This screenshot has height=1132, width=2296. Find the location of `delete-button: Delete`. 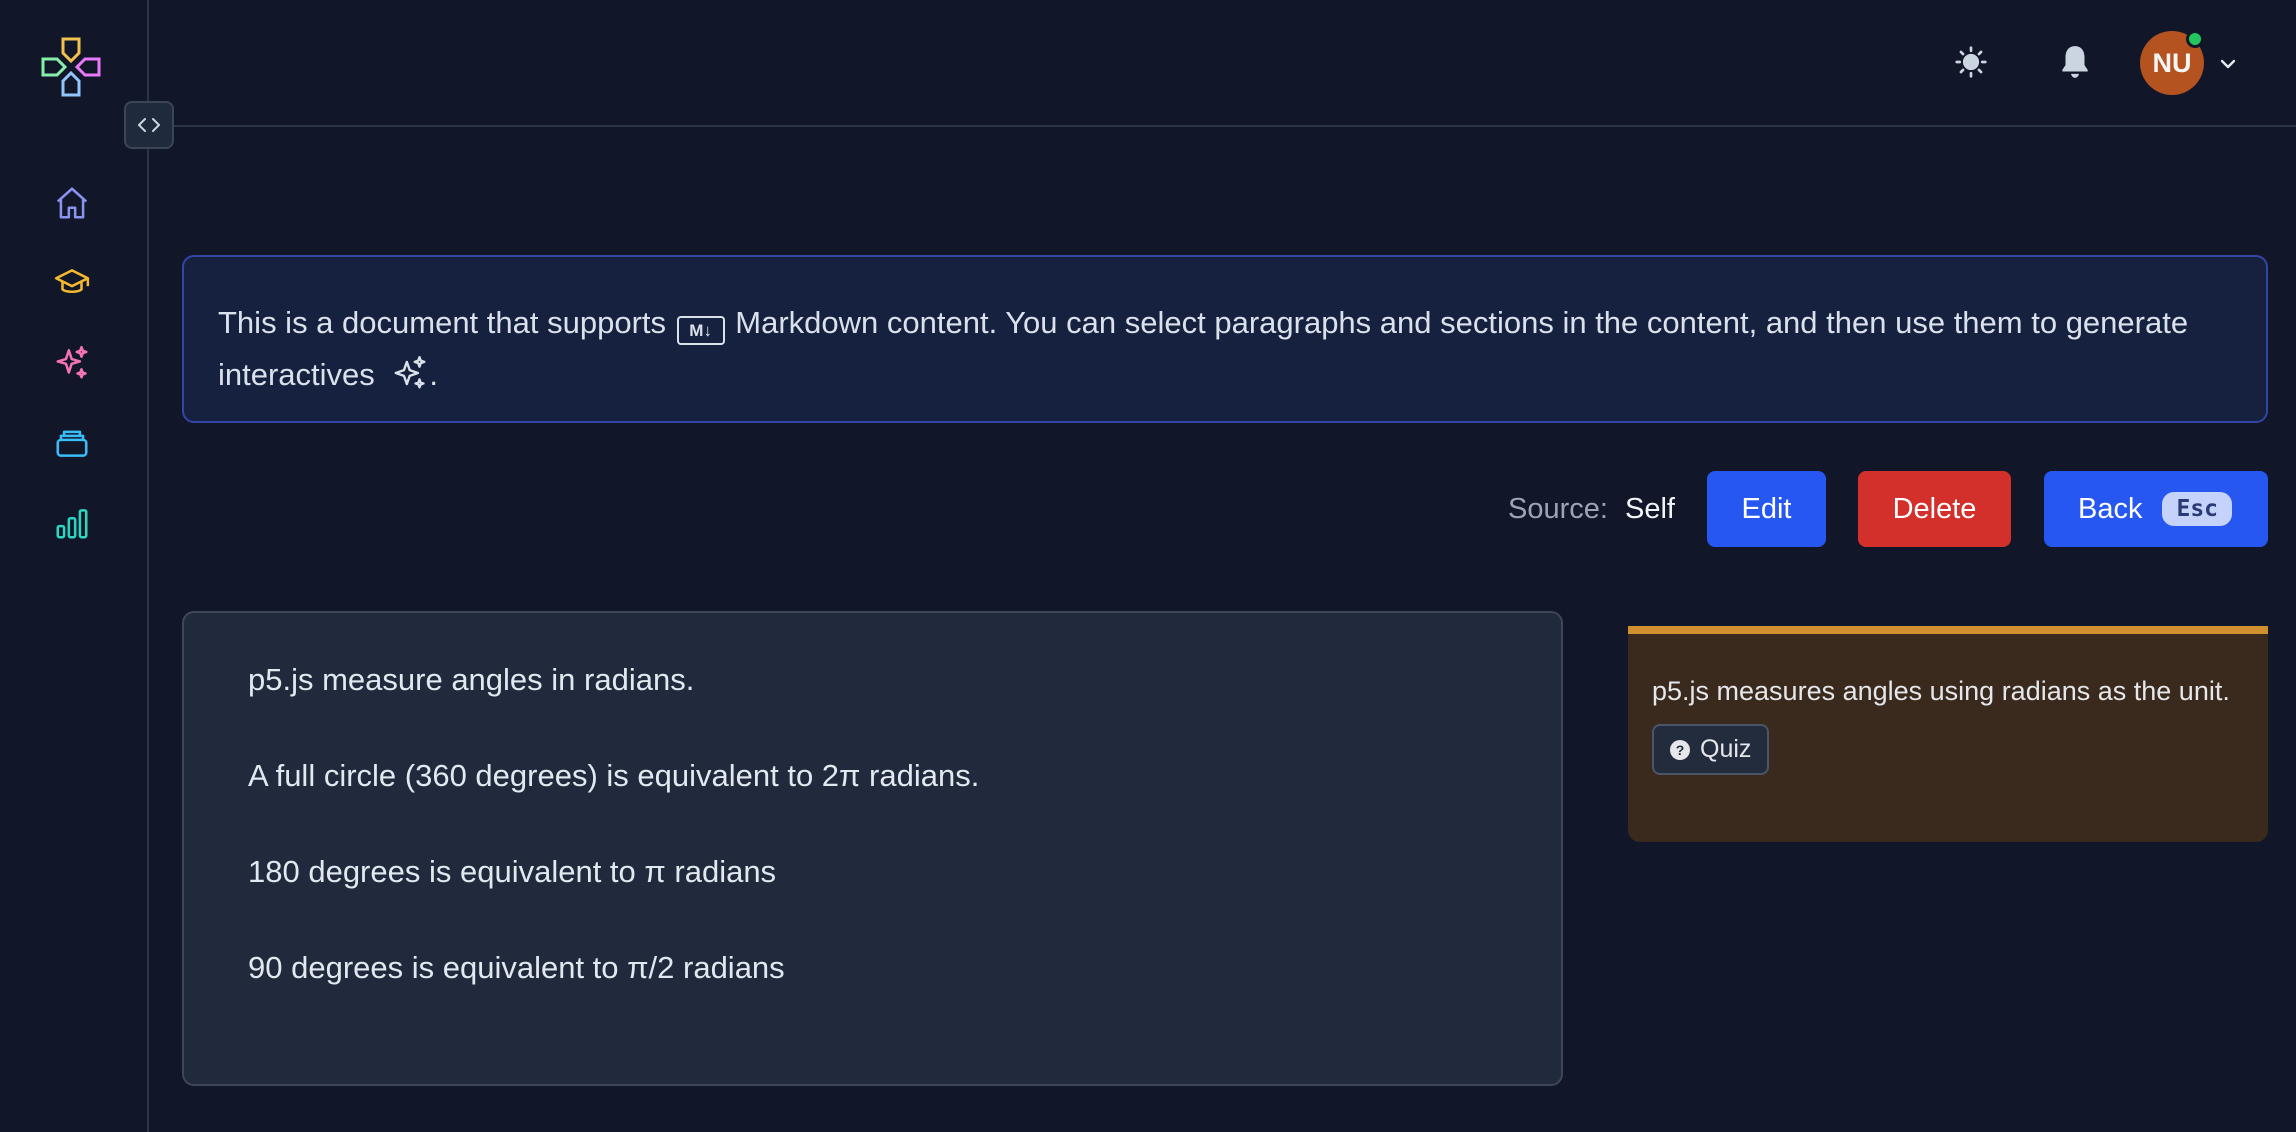

delete-button: Delete is located at coordinates (1934, 509).